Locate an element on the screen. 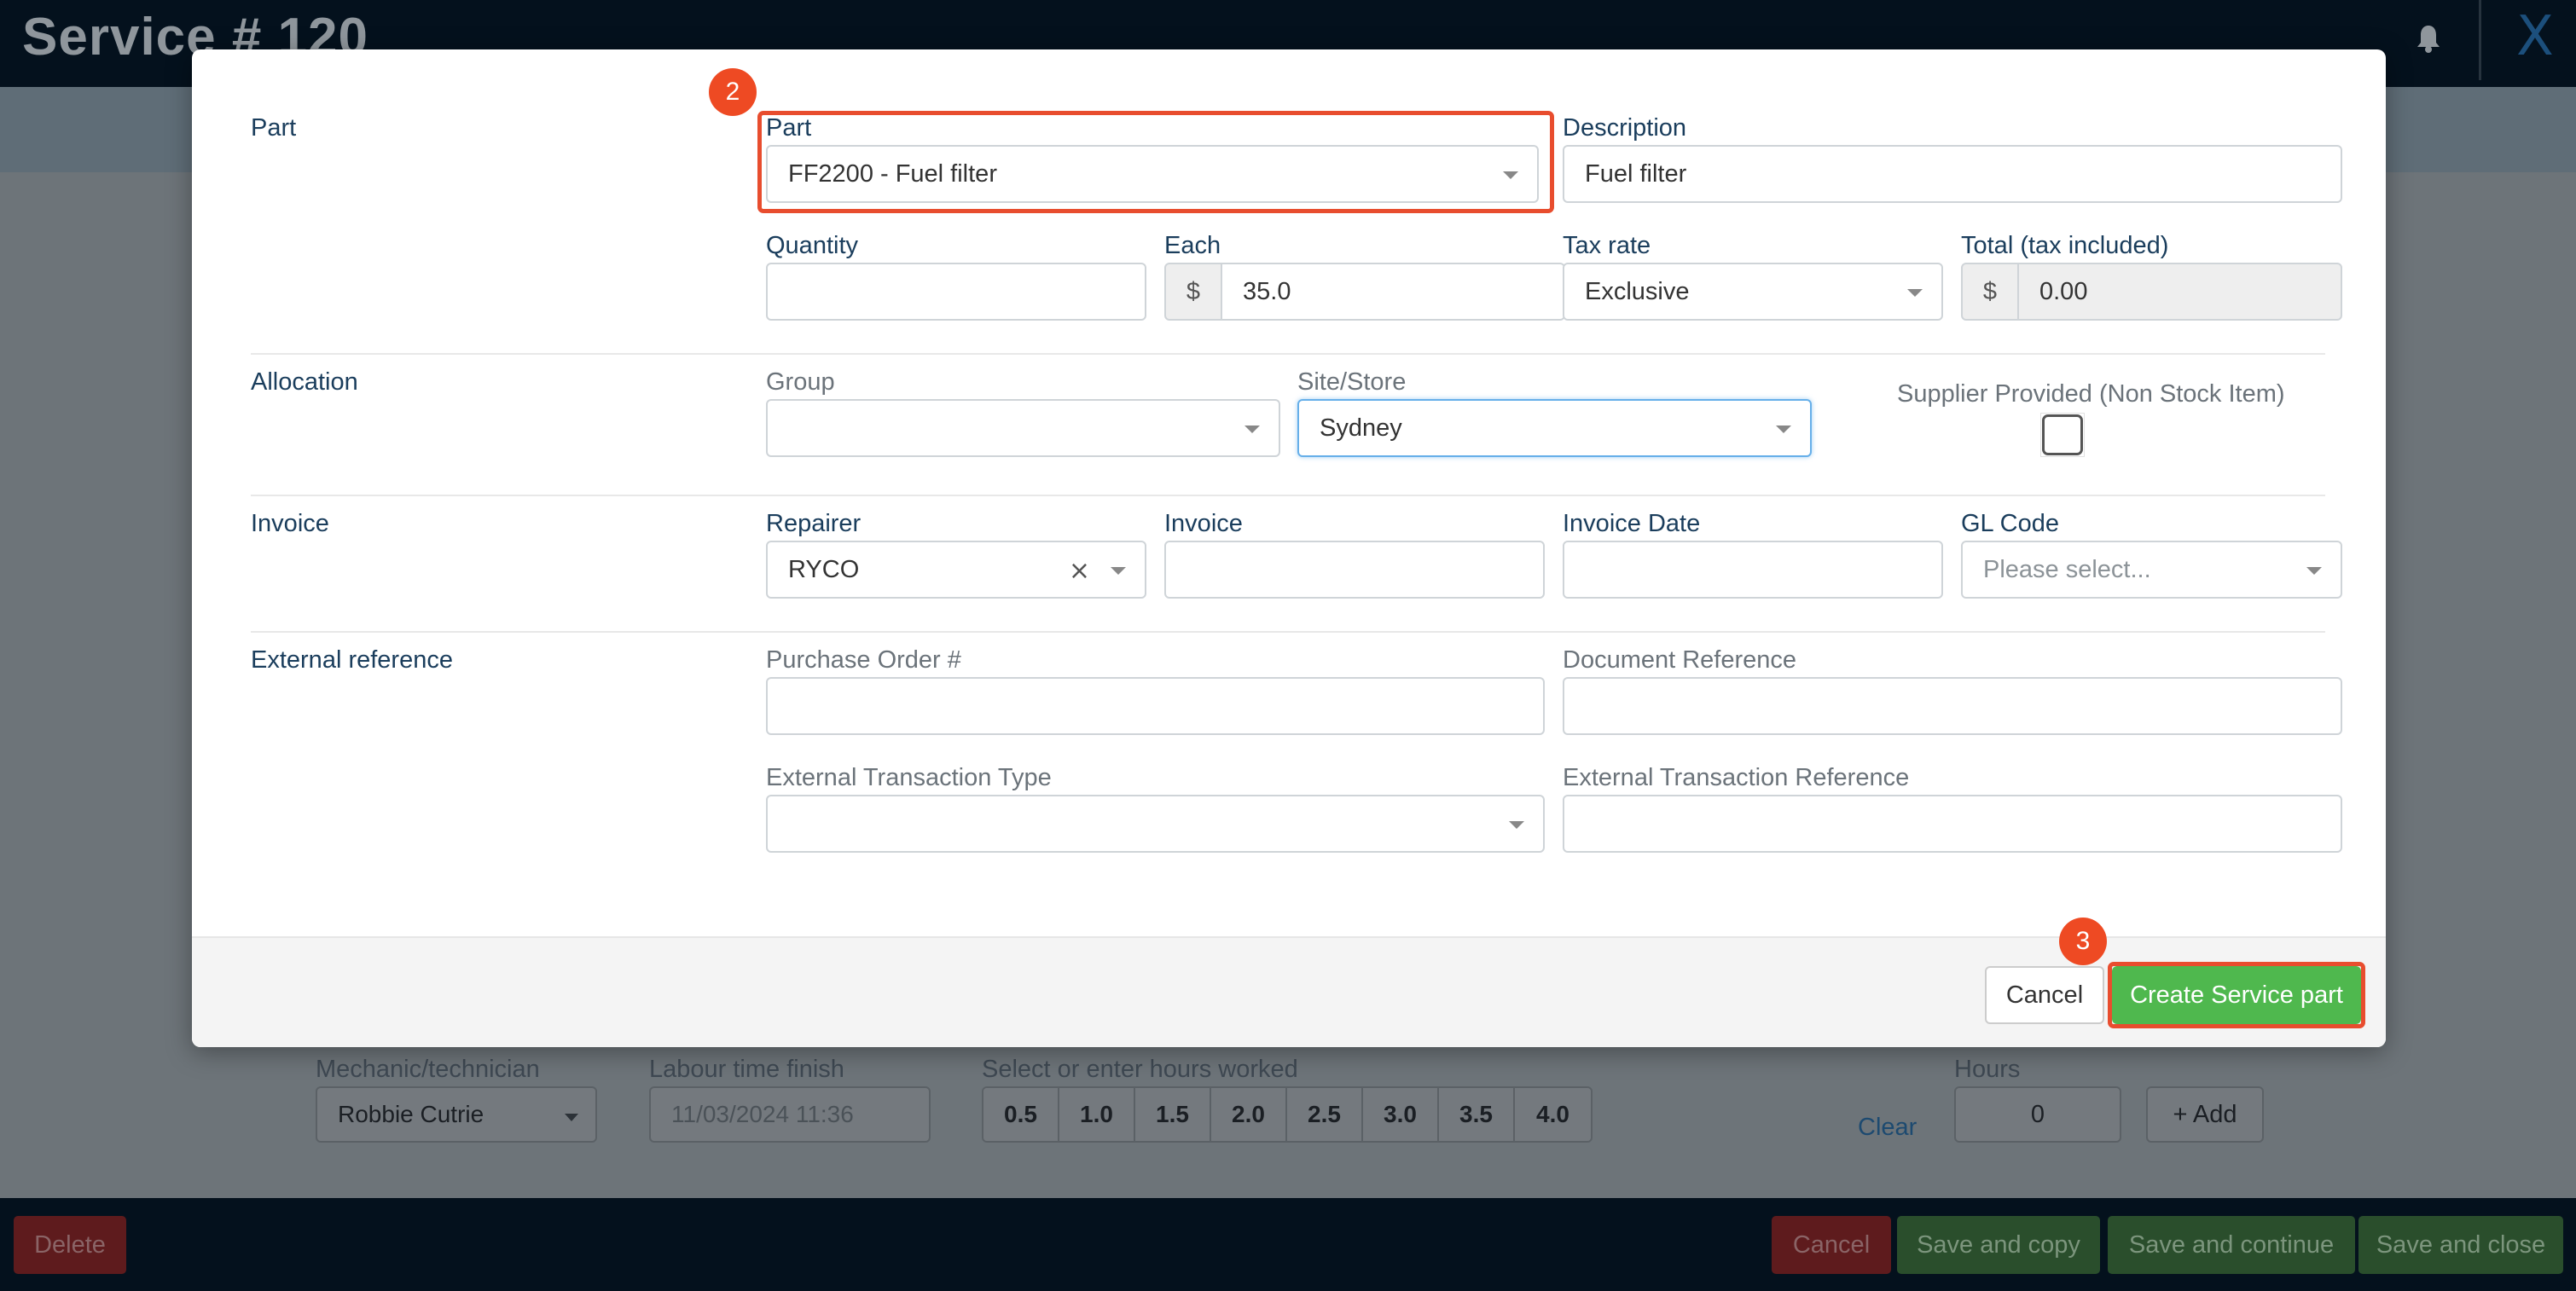  quantity-input is located at coordinates (956, 292).